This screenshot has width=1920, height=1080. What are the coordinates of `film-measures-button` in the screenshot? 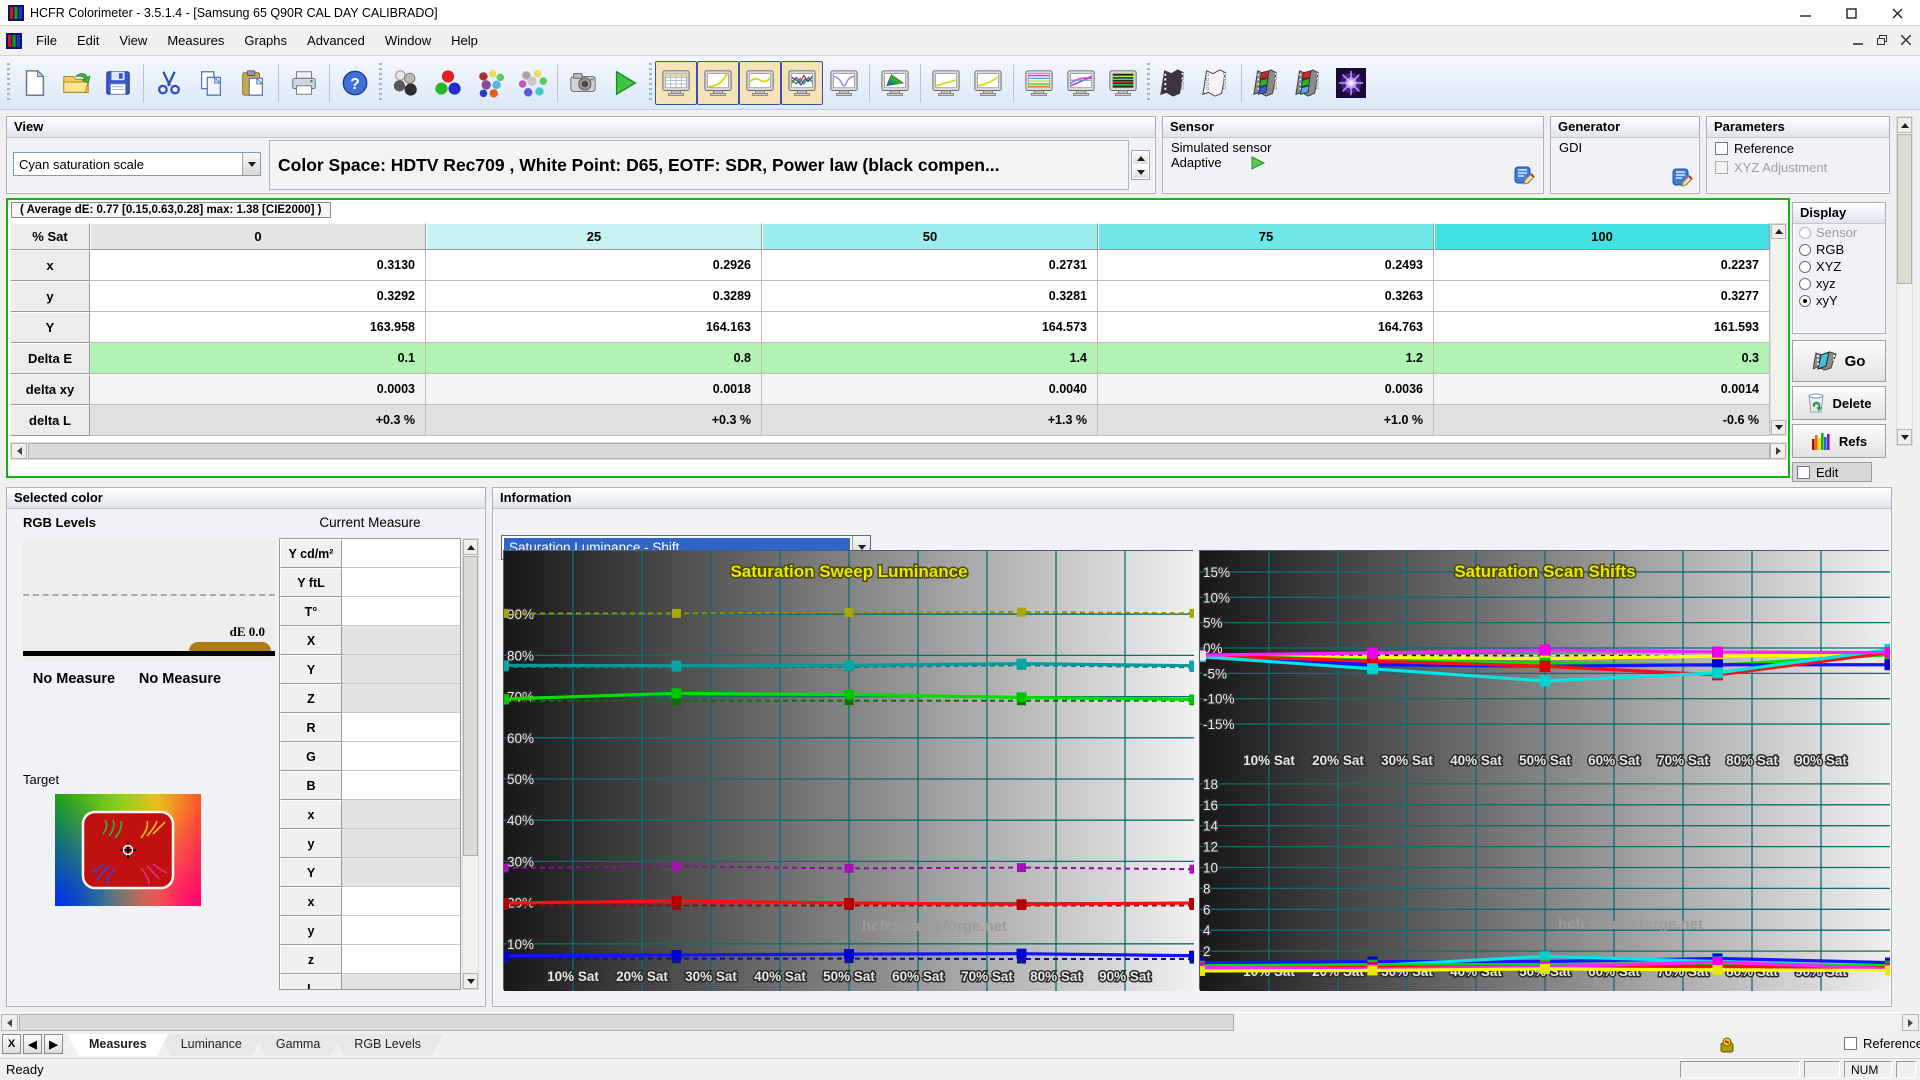 It's located at (1174, 83).